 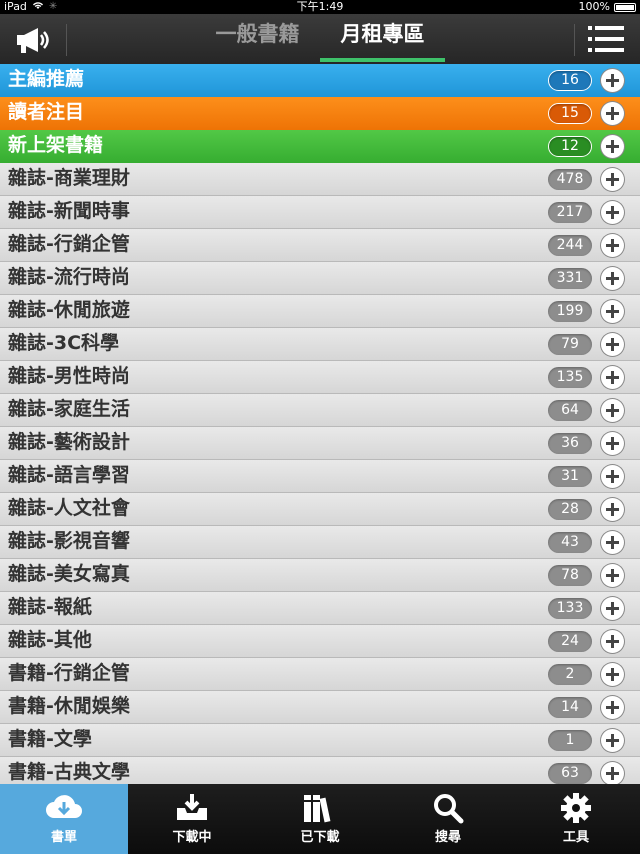 What do you see at coordinates (192, 807) in the screenshot?
I see `inbox-download-icon` at bounding box center [192, 807].